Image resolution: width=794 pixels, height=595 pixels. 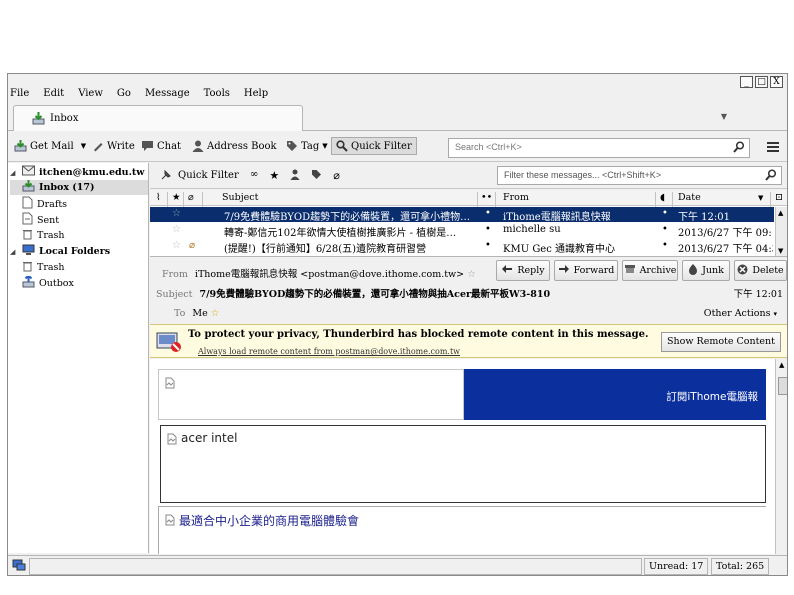 What do you see at coordinates (27, 220) in the screenshot?
I see `sent-icon` at bounding box center [27, 220].